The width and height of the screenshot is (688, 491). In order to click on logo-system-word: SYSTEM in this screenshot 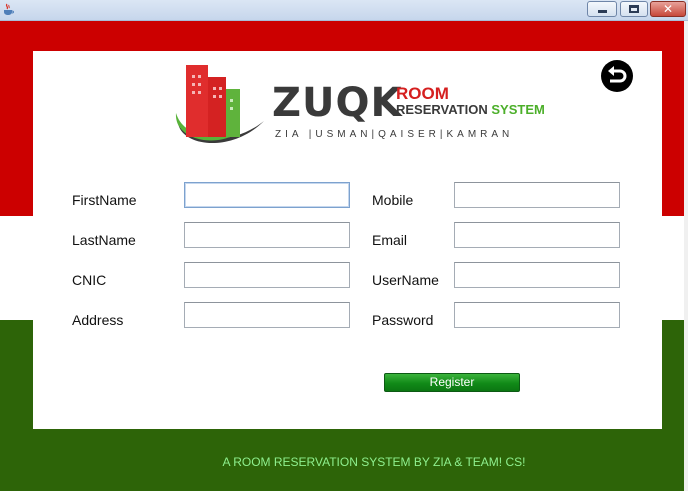, I will do `click(518, 109)`.